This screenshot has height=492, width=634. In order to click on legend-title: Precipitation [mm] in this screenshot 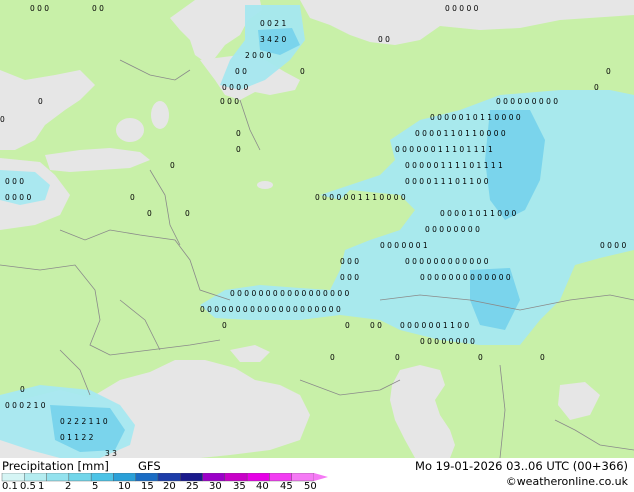, I will do `click(55, 466)`.